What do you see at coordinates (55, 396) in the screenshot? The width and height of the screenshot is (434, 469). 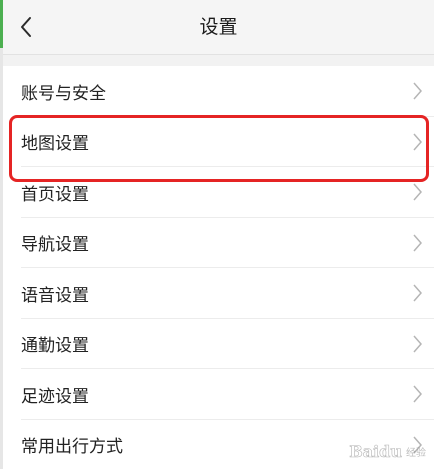 I see `menu-item-label: 足迹设置` at bounding box center [55, 396].